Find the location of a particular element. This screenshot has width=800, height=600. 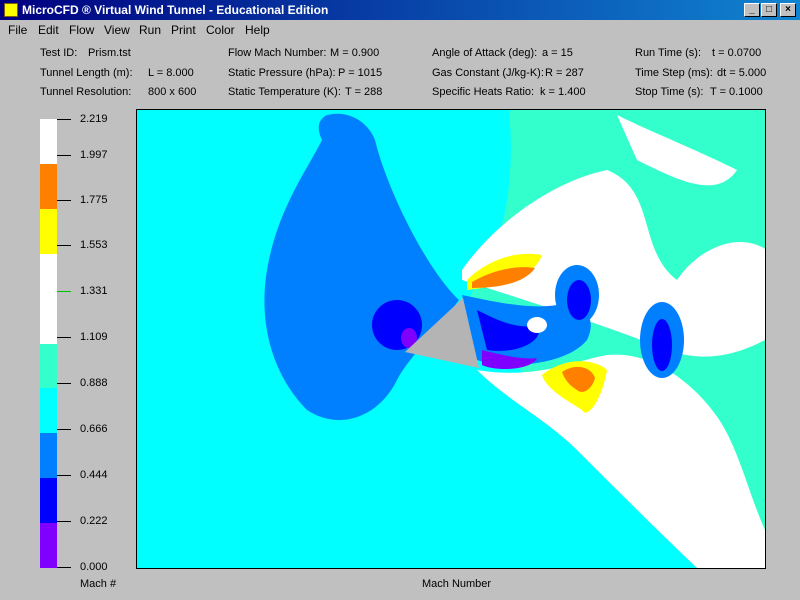

menu-help: Help is located at coordinates (257, 30).